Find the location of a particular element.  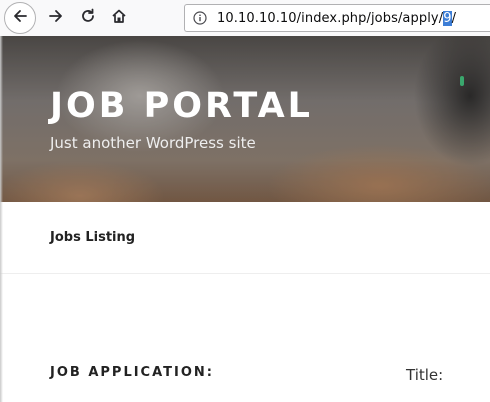

url-text: 10.10.10.10/index.php/jobs/apply/9/ is located at coordinates (337, 18).